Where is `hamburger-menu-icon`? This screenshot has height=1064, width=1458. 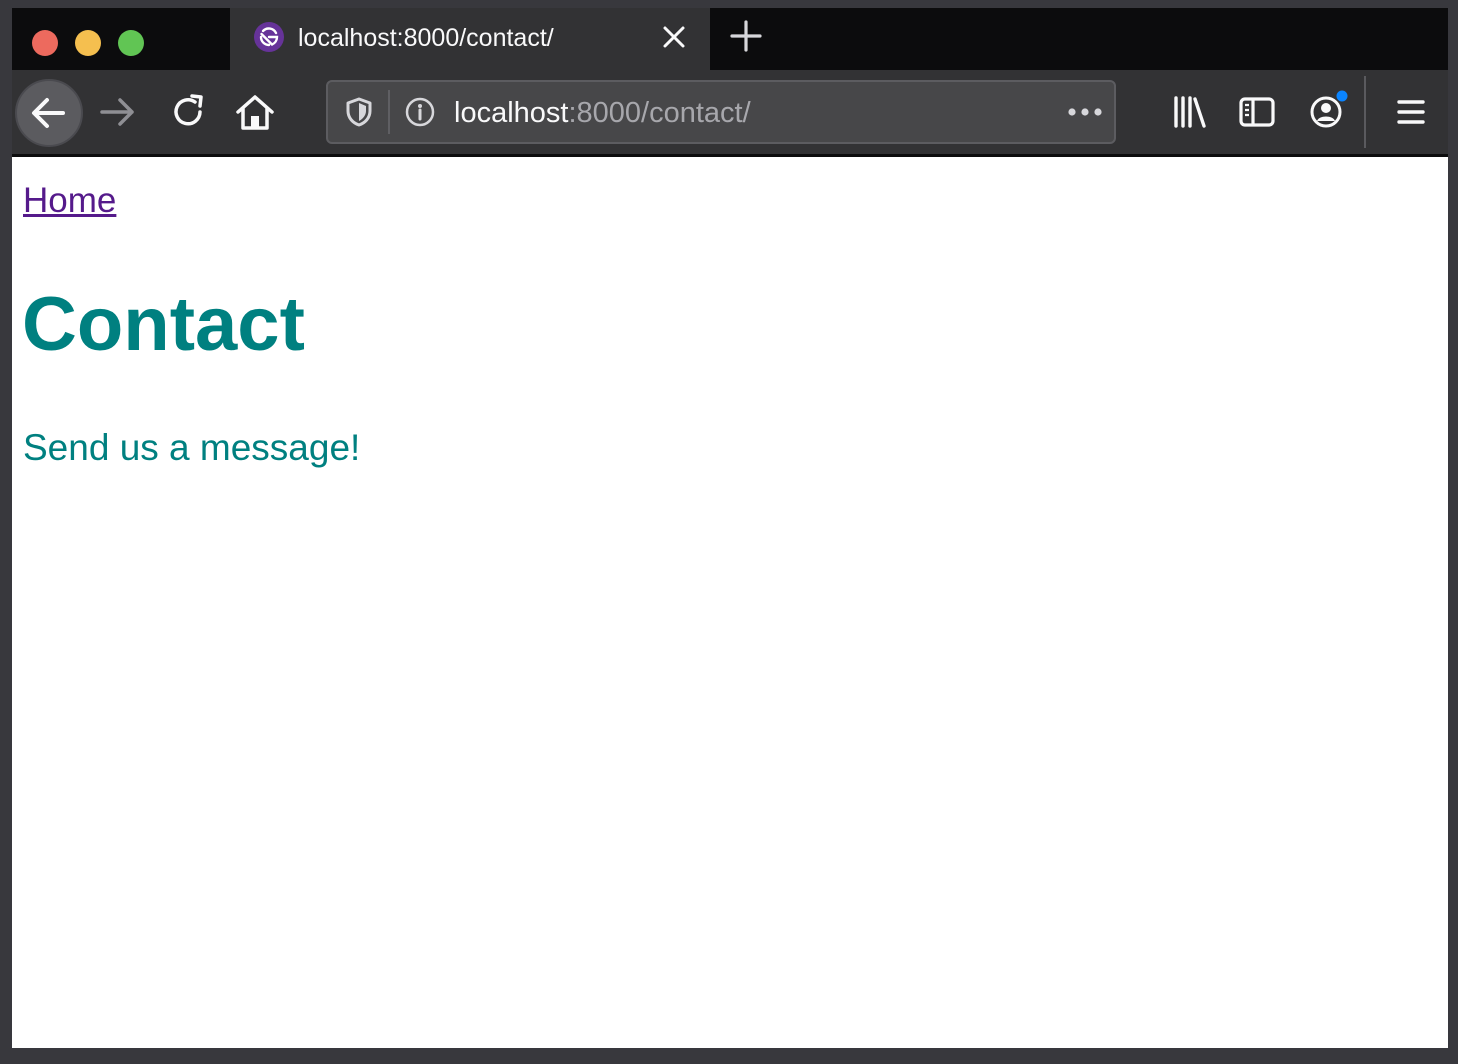 hamburger-menu-icon is located at coordinates (1411, 112).